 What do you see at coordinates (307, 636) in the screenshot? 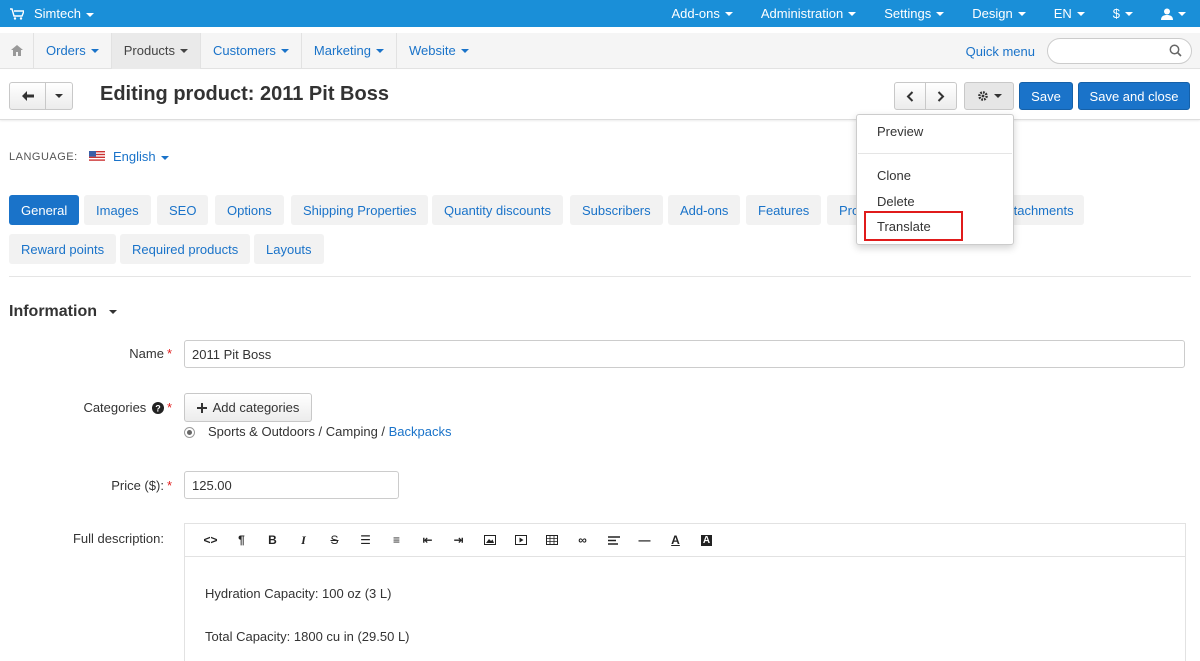
I see `description-line: Total Capacity: 1800 cu in (29.50 L)` at bounding box center [307, 636].